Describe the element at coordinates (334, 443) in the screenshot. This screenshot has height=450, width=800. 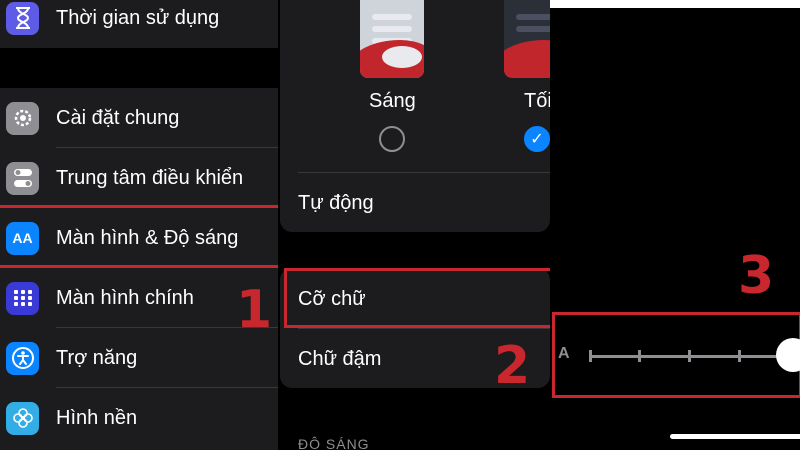
I see `brightness-section-header: ĐỘ SÁNG` at that location.